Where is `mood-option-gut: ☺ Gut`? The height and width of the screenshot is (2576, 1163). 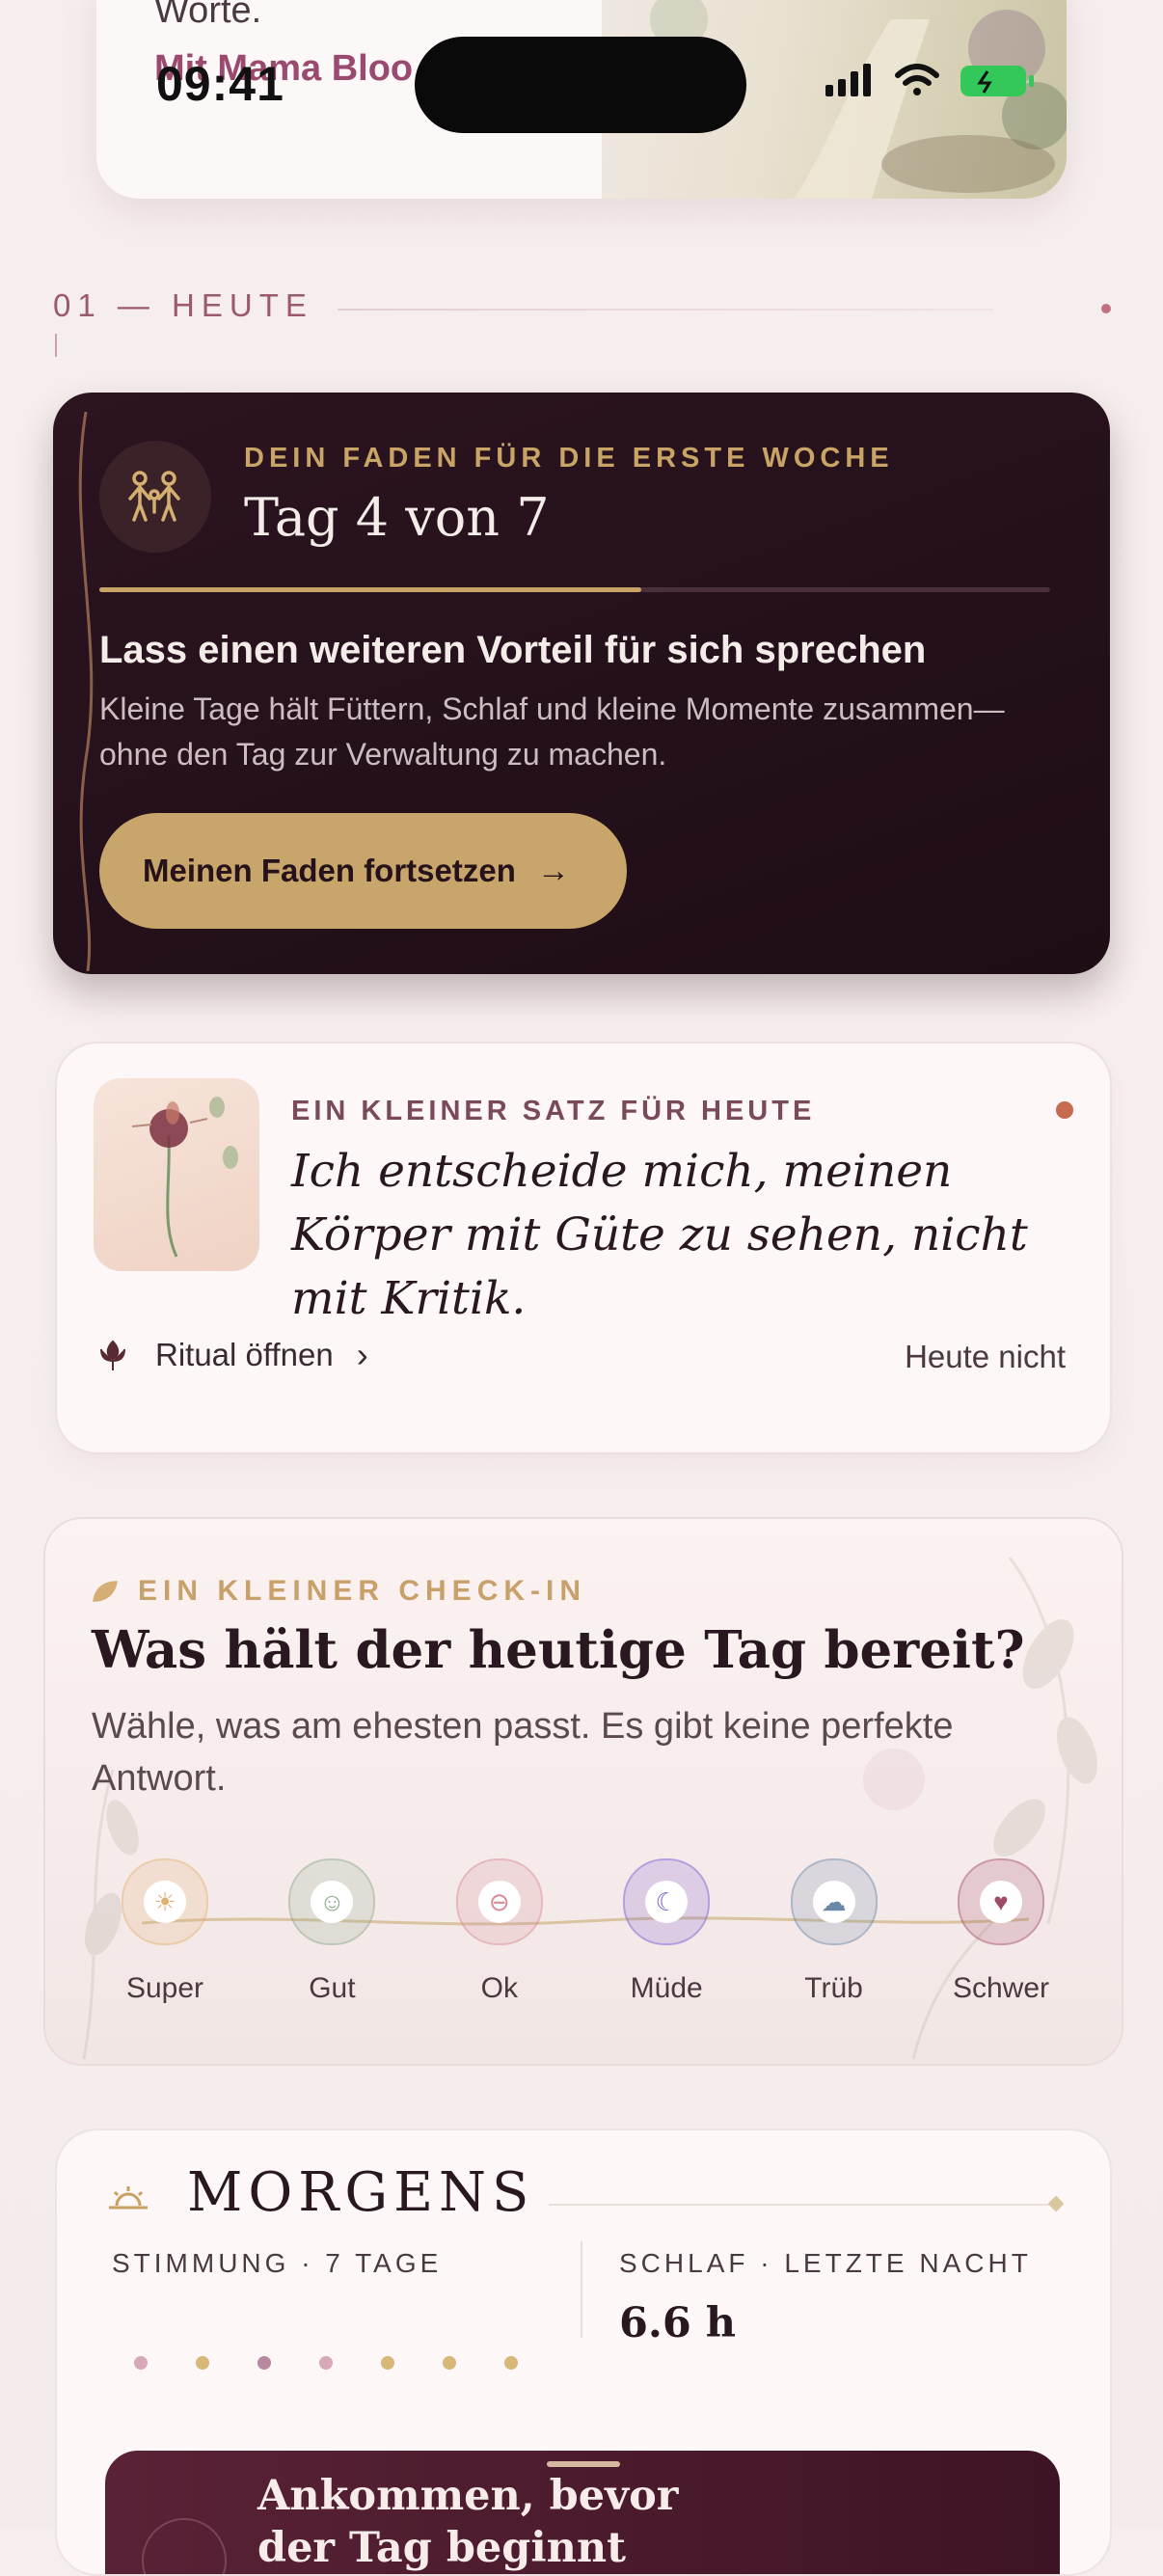
mood-option-gut: ☺ Gut is located at coordinates (331, 1931).